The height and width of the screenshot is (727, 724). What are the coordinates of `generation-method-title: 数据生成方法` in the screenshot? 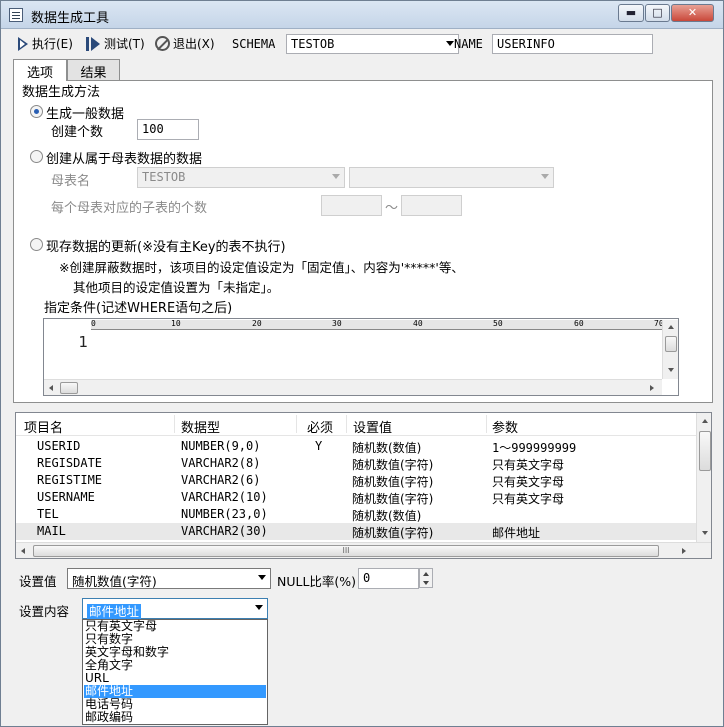 It's located at (61, 92).